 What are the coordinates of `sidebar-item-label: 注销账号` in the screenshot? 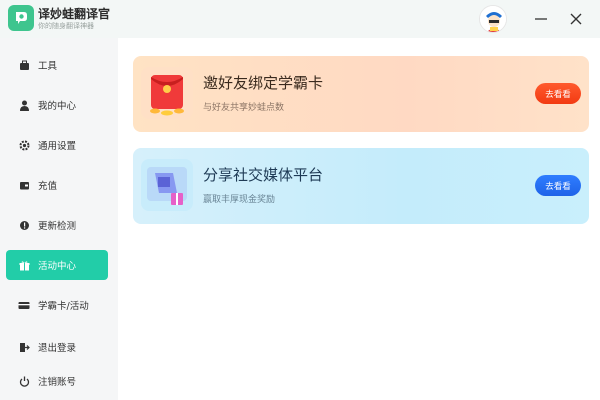 It's located at (57, 382).